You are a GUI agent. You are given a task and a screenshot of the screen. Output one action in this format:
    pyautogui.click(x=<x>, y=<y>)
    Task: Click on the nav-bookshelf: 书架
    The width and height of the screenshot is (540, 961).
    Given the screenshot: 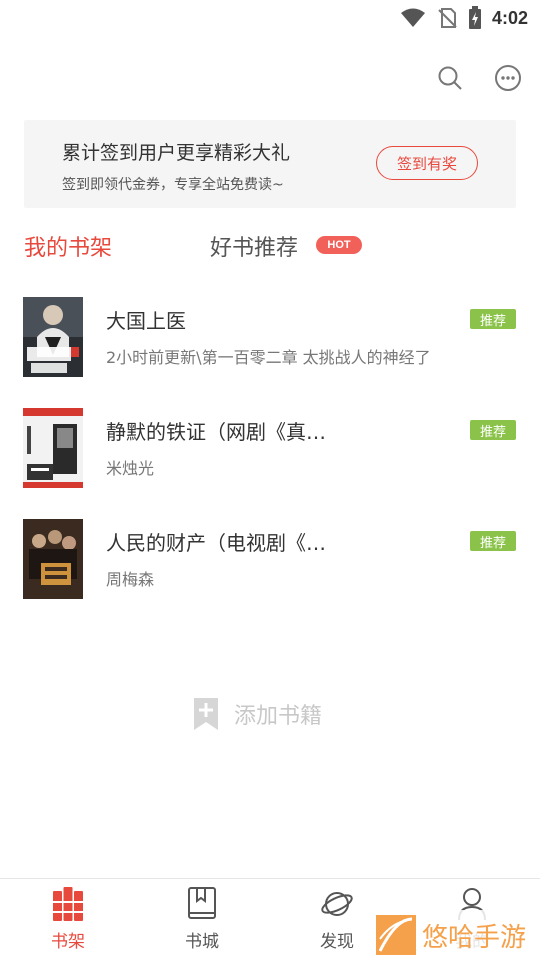 What is the action you would take?
    pyautogui.click(x=68, y=922)
    